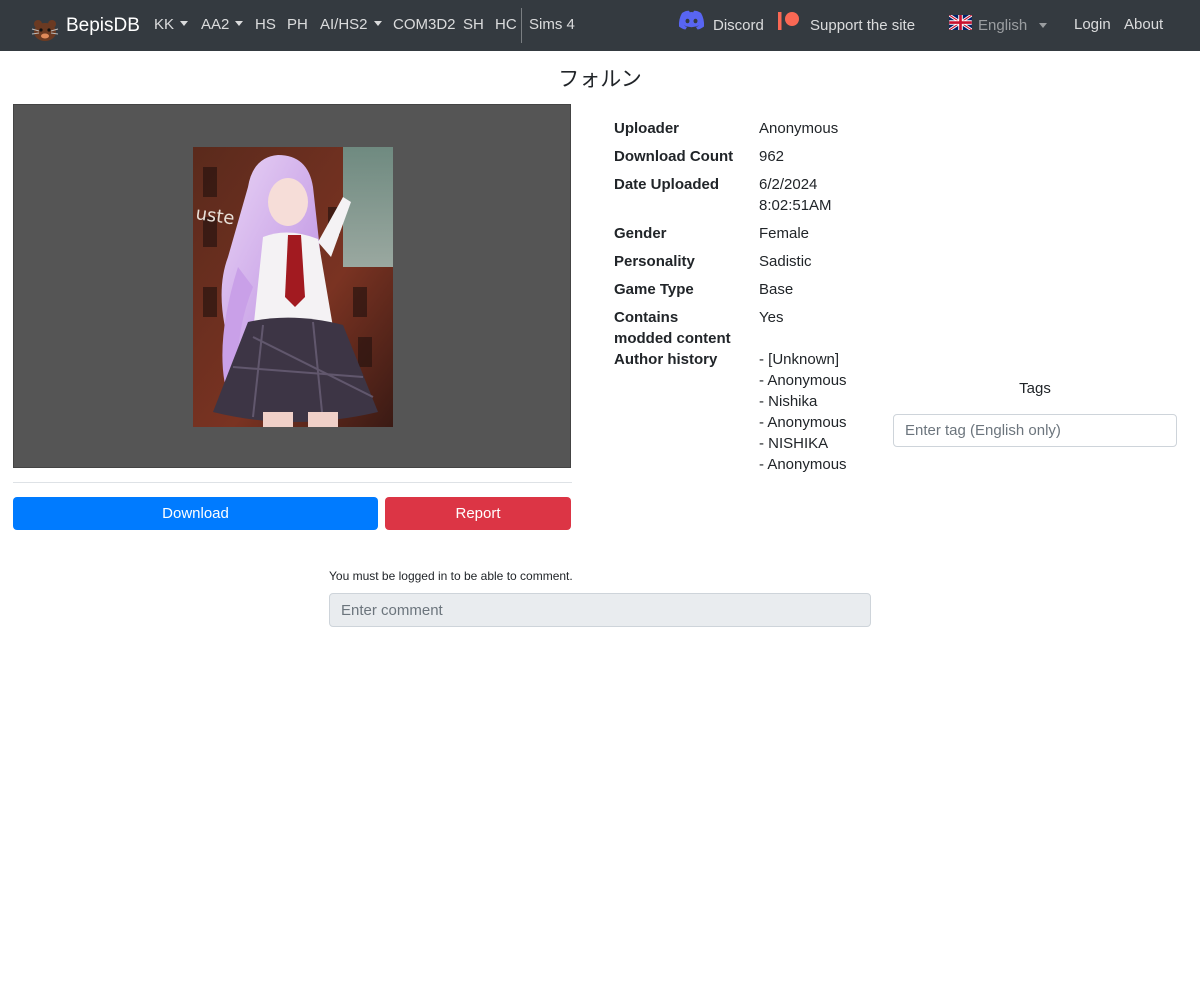  Describe the element at coordinates (789, 26) in the screenshot. I see `patreon-icon` at that location.